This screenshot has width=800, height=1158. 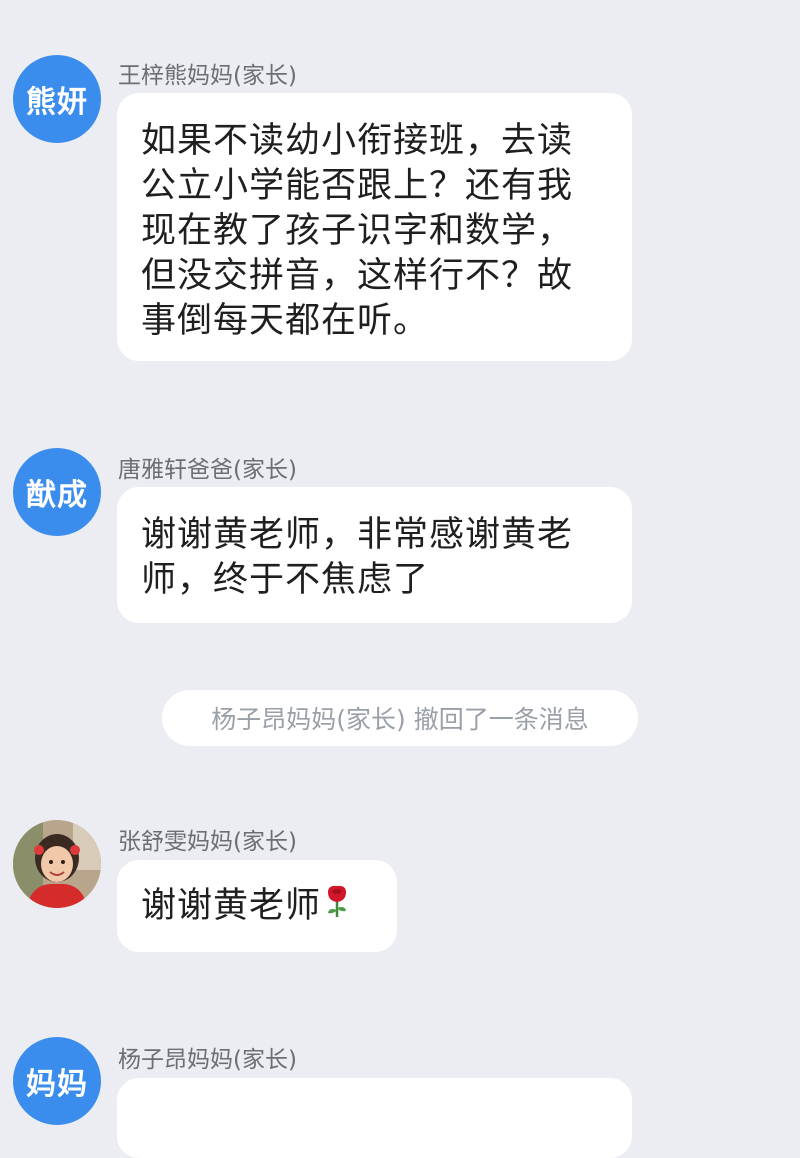 What do you see at coordinates (57, 102) in the screenshot?
I see `avatar-text: 熊妍` at bounding box center [57, 102].